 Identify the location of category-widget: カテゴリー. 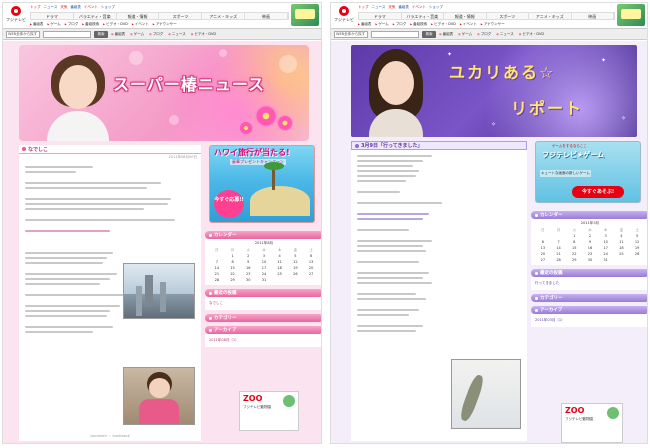
(589, 298).